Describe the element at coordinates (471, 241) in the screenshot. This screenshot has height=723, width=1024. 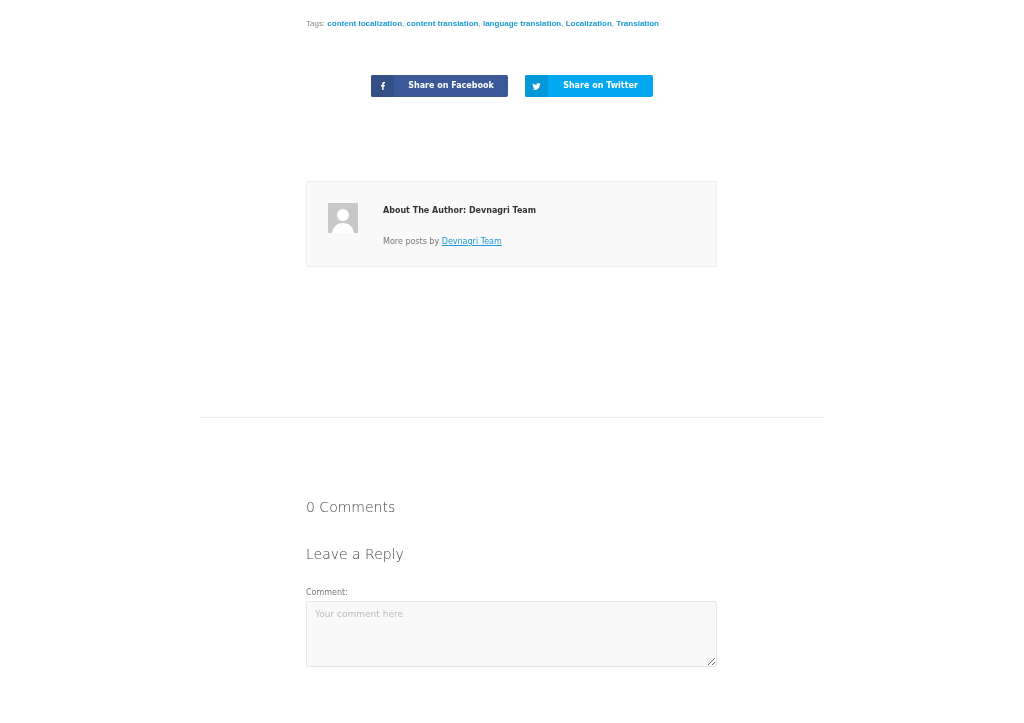
I see `author-link: Devnagri Team` at that location.